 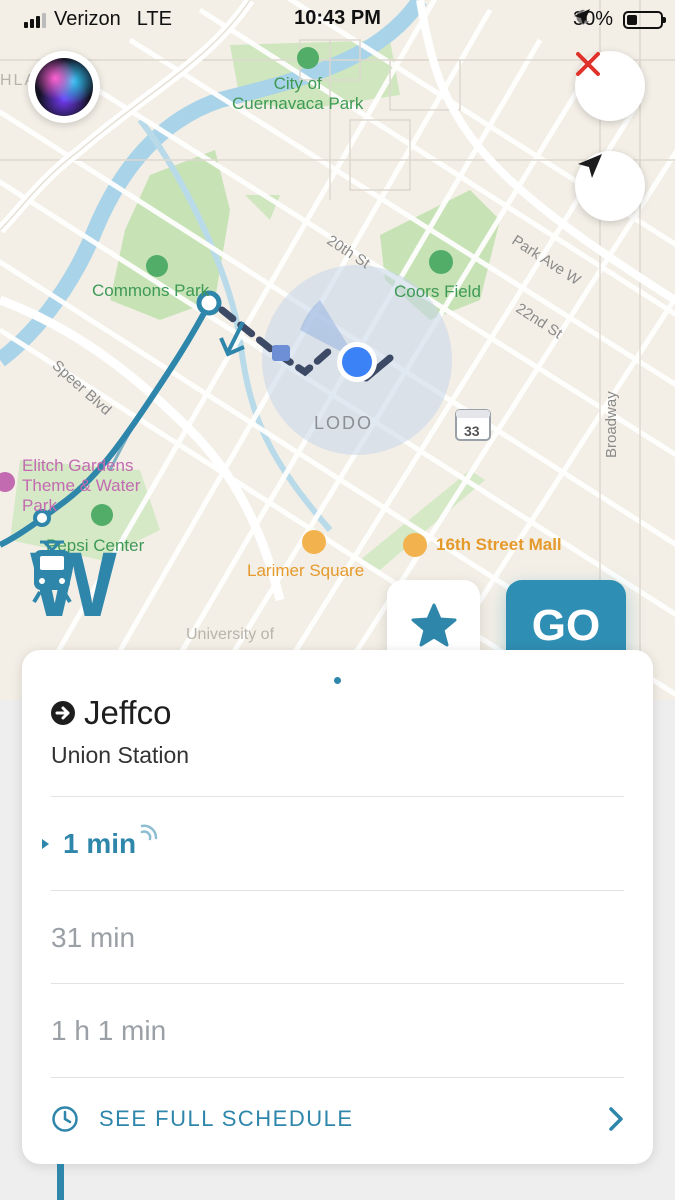 I want to click on departure-time: 31 min, so click(x=93, y=938).